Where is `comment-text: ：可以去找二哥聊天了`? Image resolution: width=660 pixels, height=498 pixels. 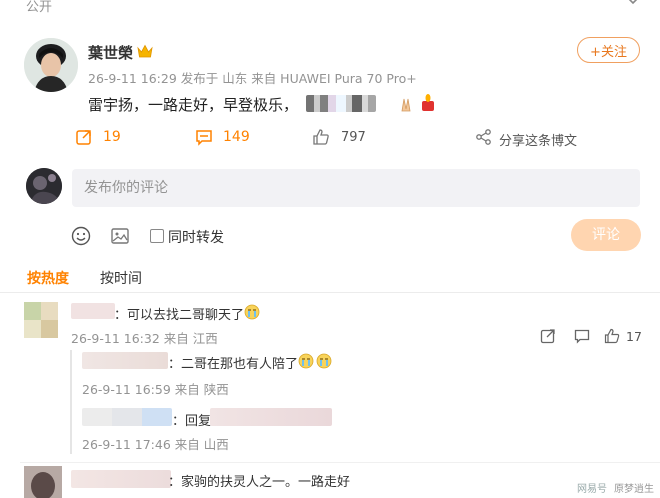 comment-text: ：可以去找二哥聊天了 is located at coordinates (179, 315).